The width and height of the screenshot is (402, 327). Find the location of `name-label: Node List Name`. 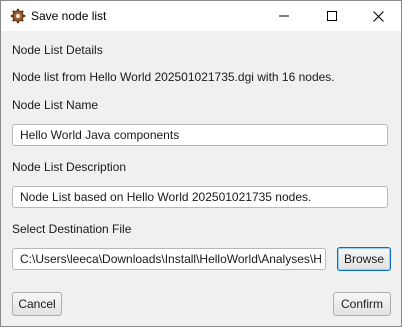

name-label: Node List Name is located at coordinates (55, 105).